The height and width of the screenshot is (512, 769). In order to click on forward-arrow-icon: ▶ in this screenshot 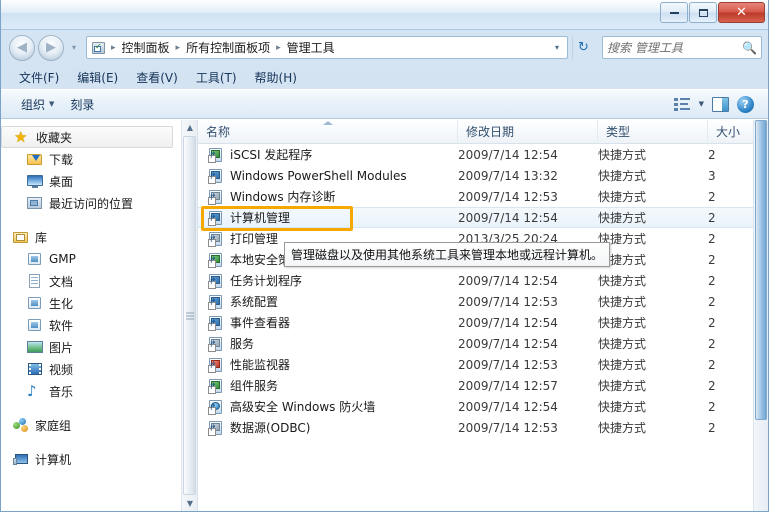, I will do `click(51, 47)`.